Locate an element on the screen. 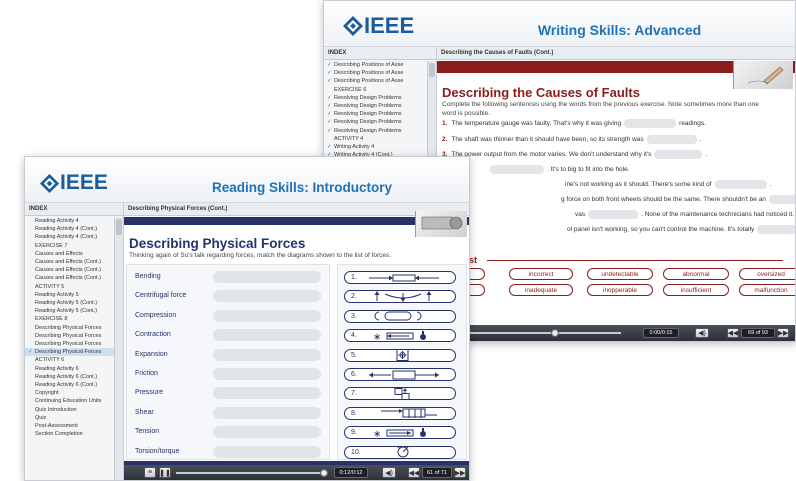  word-chip: oversized is located at coordinates (767, 274).